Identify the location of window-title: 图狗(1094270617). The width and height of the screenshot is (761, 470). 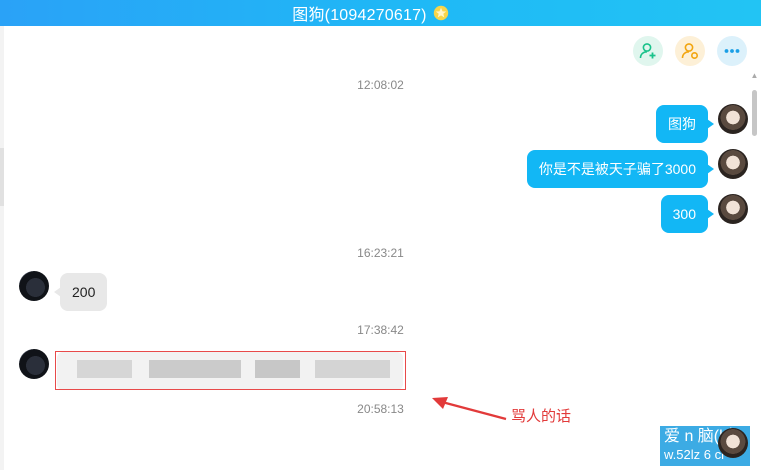
(359, 15).